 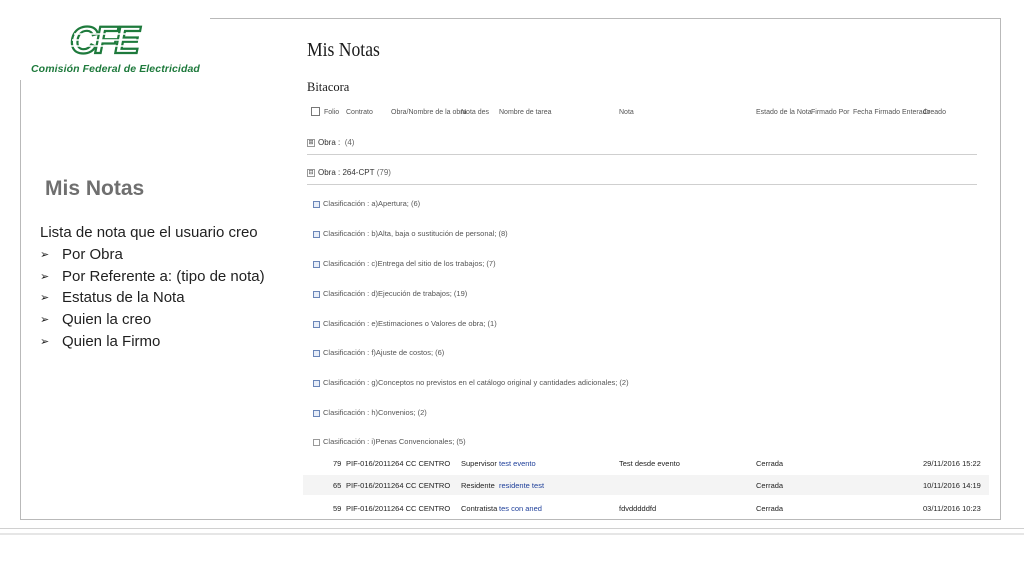 What do you see at coordinates (1000, 269) in the screenshot?
I see `slide-frame-right` at bounding box center [1000, 269].